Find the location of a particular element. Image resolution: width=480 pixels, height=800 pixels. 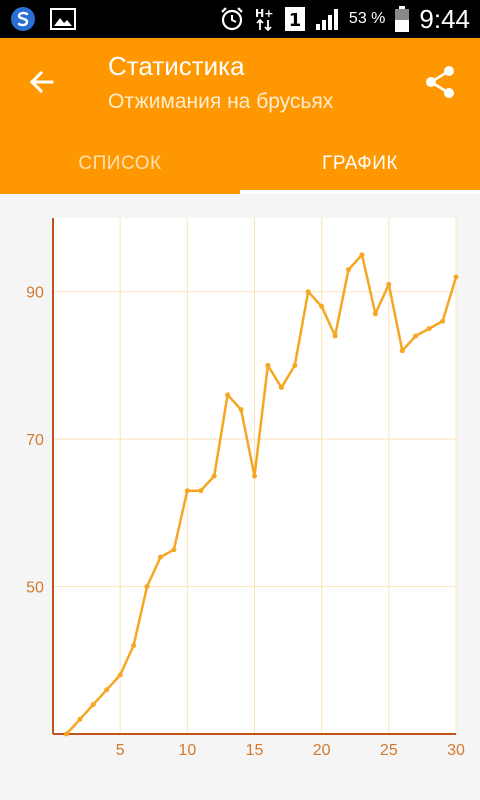

battery-icon is located at coordinates (402, 19).